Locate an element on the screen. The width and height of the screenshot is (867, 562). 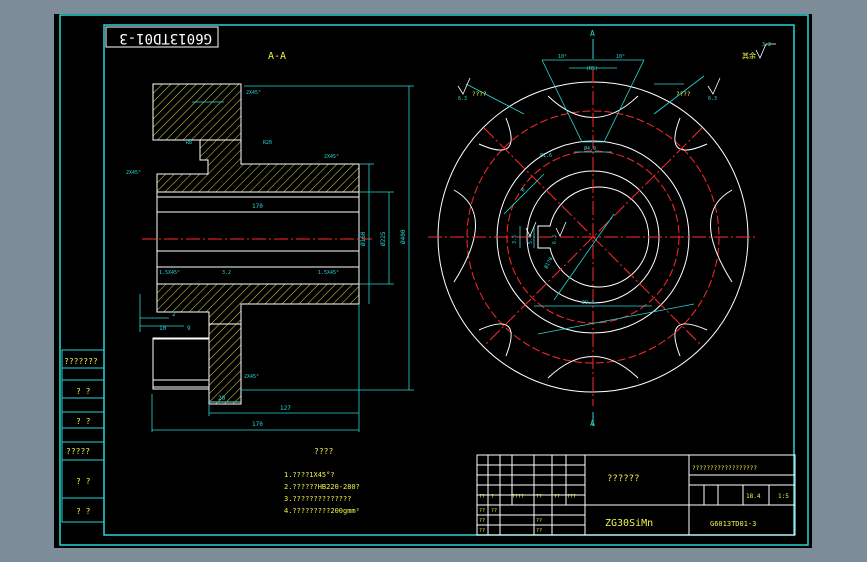
tb-row-6: ??? is located at coordinates (571, 497).